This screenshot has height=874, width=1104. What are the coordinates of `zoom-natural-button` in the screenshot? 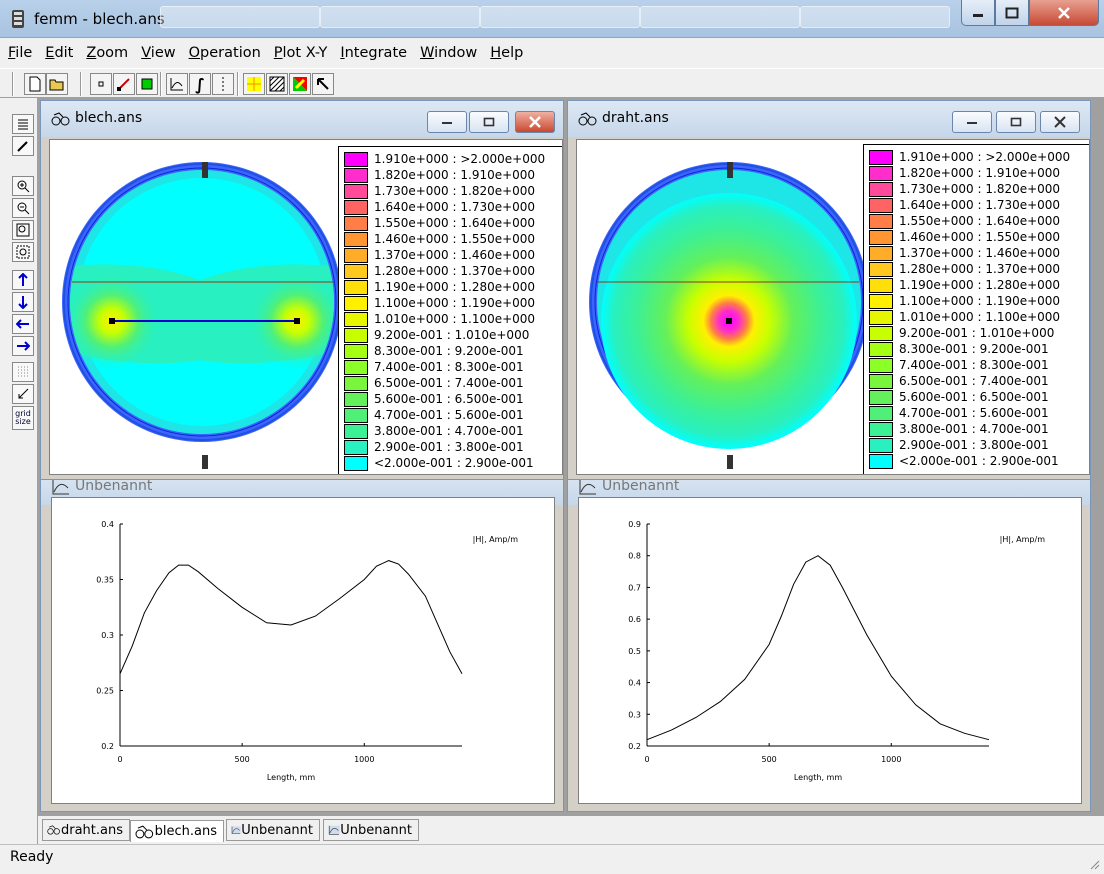 It's located at (23, 230).